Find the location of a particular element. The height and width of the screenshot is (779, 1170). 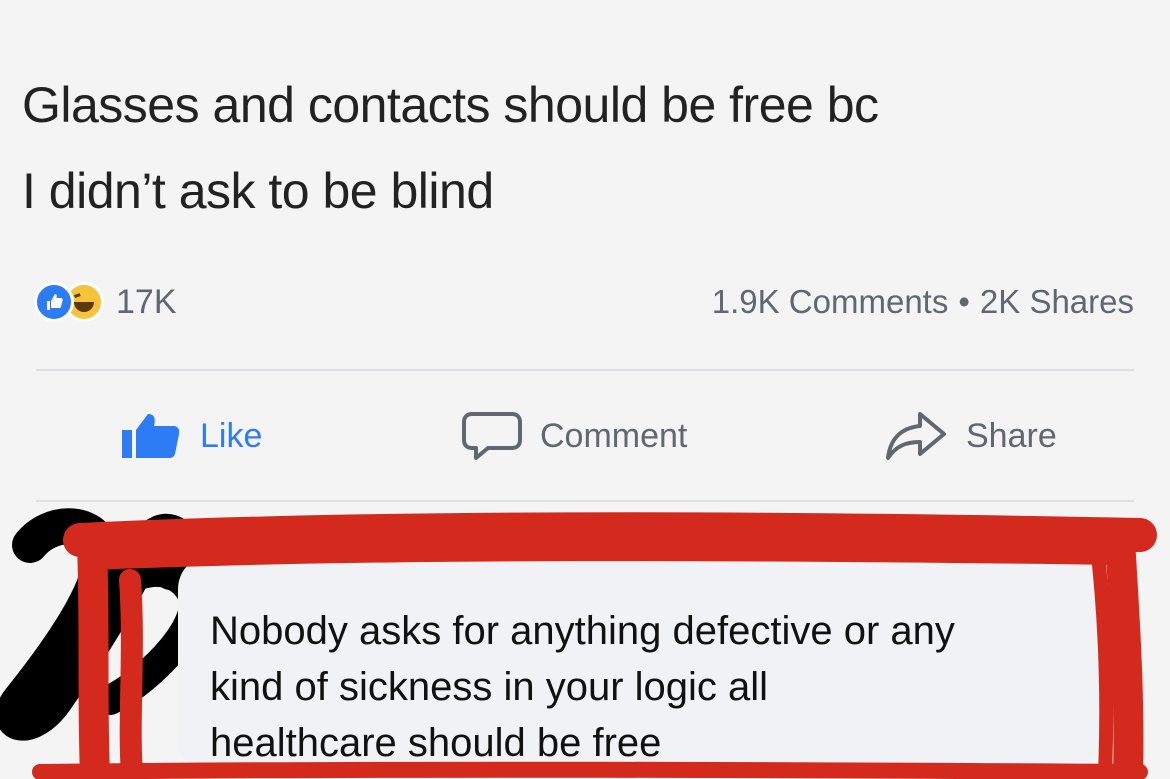

like-reaction-icon is located at coordinates (54, 302).